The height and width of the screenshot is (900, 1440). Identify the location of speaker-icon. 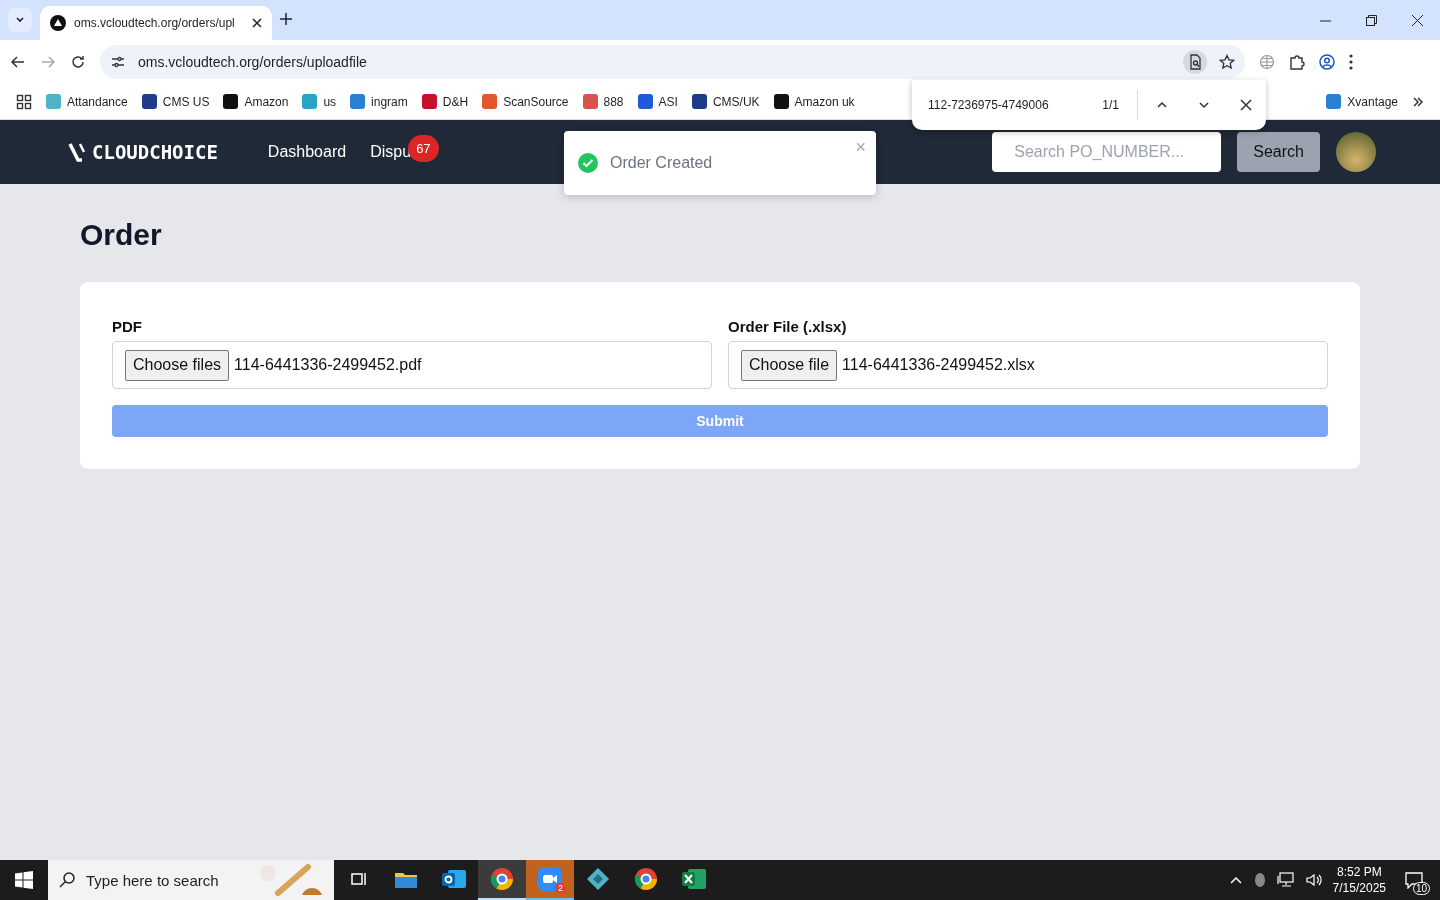
(1313, 880).